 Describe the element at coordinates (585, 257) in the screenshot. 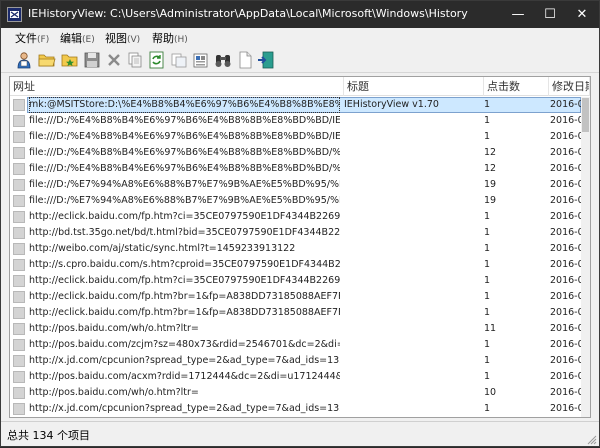

I see `vertical-scrollbar` at that location.